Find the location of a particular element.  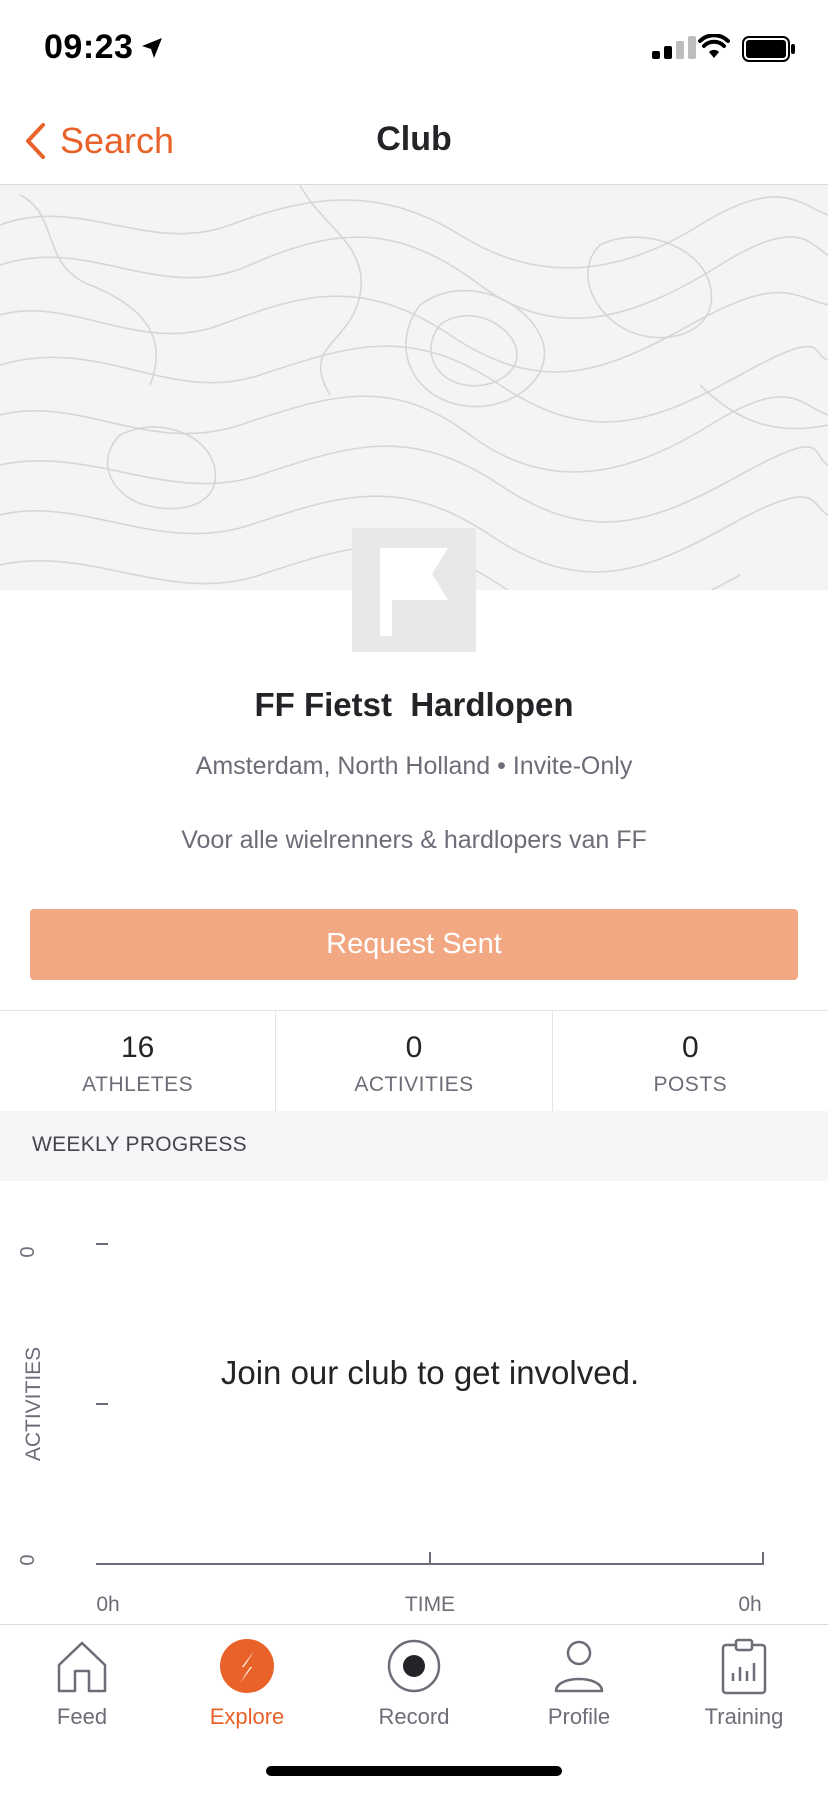

wifi-icon is located at coordinates (714, 46).